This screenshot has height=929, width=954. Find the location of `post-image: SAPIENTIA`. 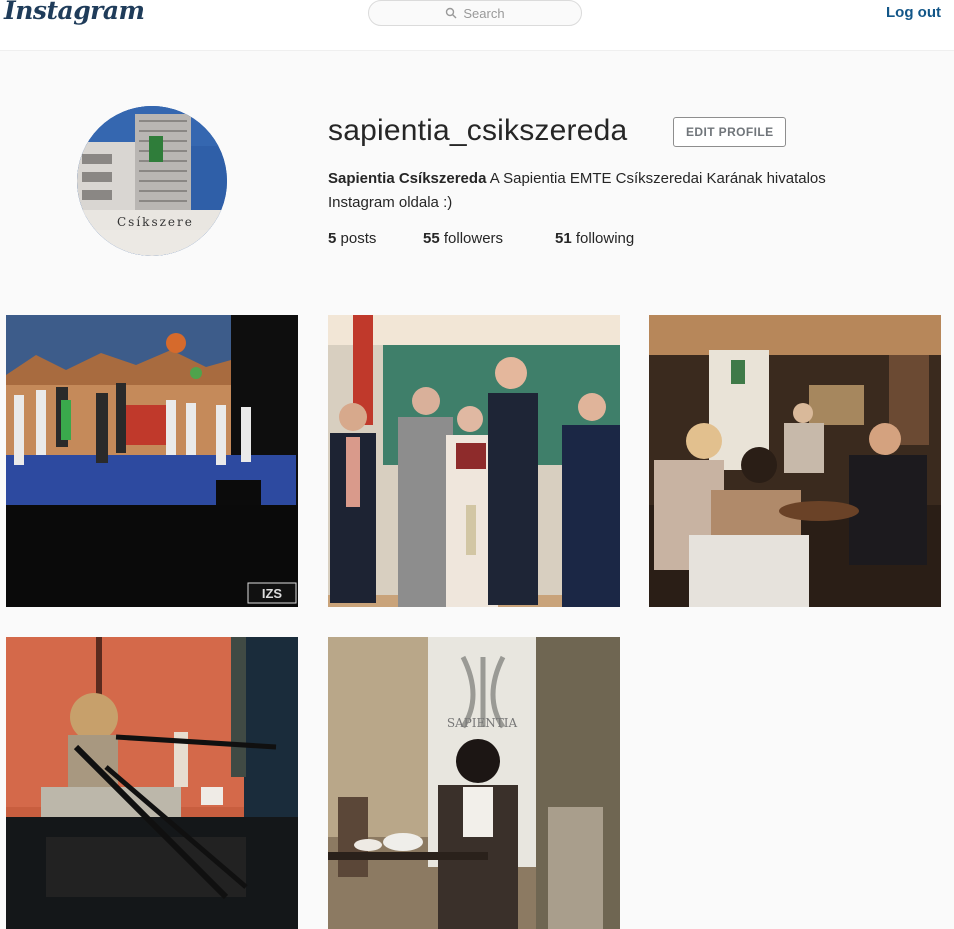

post-image: SAPIENTIA is located at coordinates (474, 783).